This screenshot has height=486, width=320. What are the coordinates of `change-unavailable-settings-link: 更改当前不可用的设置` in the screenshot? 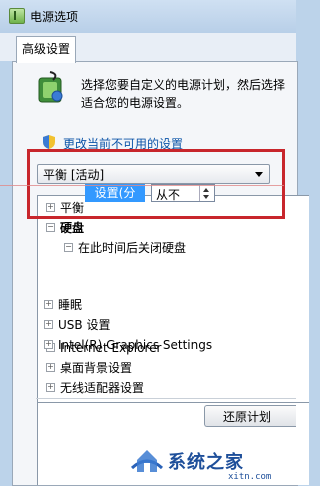 It's located at (123, 143).